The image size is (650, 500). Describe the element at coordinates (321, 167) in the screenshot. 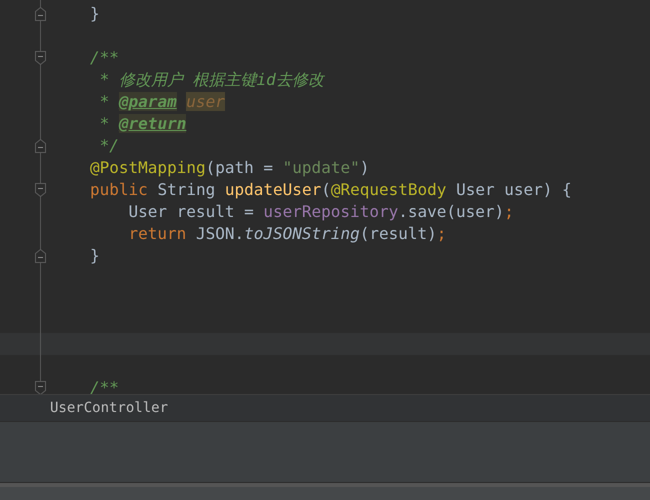

I see `code-token: "update"` at that location.